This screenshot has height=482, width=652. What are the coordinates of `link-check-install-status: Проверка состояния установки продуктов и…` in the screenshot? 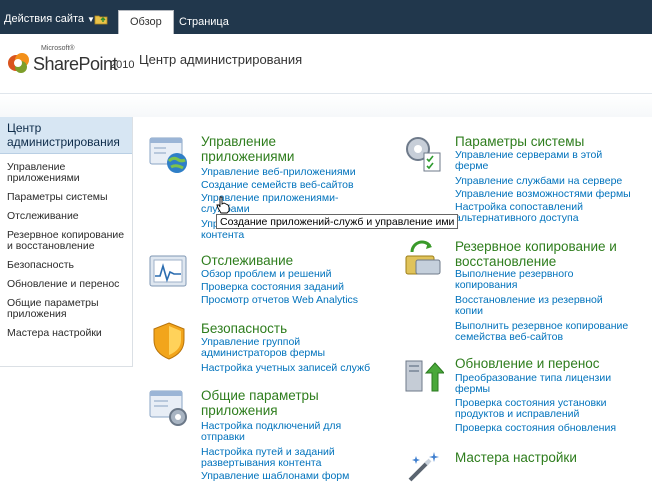 It's located at (540, 409).